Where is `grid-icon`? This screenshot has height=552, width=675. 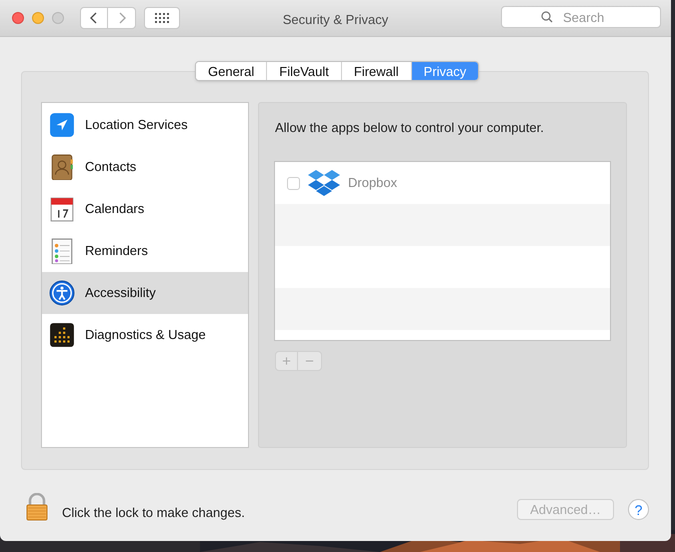
grid-icon is located at coordinates (162, 18).